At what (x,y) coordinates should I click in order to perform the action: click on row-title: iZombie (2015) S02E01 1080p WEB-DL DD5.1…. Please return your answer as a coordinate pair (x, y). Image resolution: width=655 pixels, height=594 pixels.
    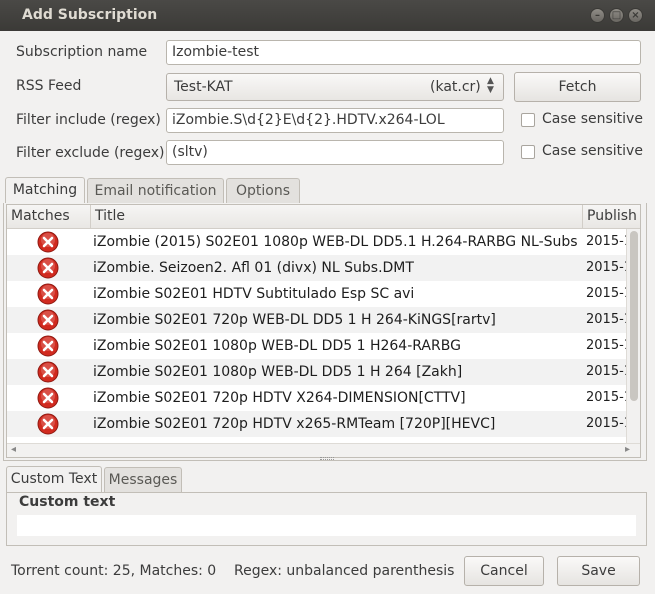
    Looking at the image, I should click on (335, 242).